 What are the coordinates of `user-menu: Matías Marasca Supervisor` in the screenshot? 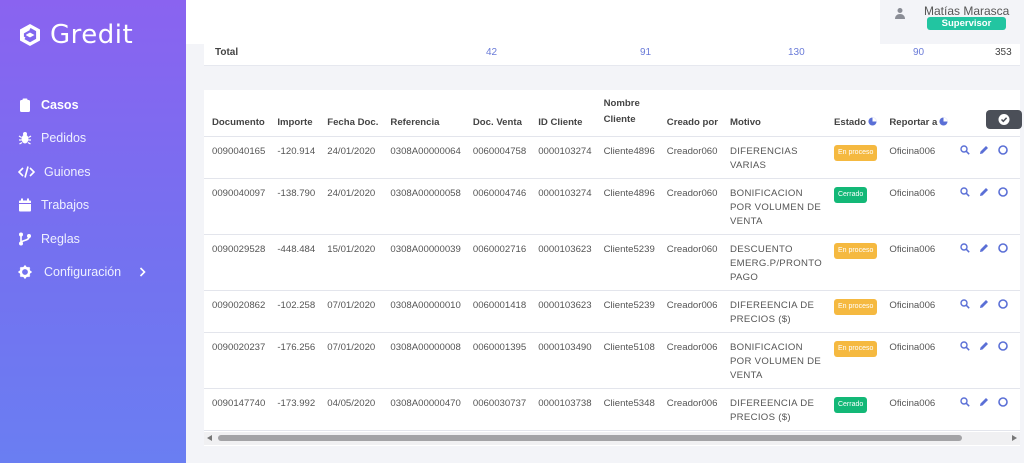 It's located at (952, 22).